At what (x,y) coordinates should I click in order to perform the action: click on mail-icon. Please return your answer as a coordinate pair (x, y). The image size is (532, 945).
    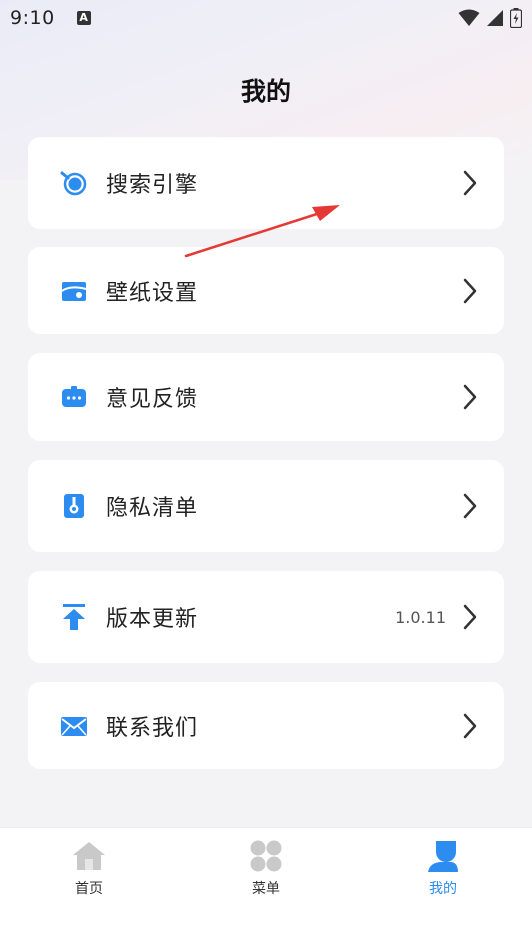
    Looking at the image, I should click on (74, 726).